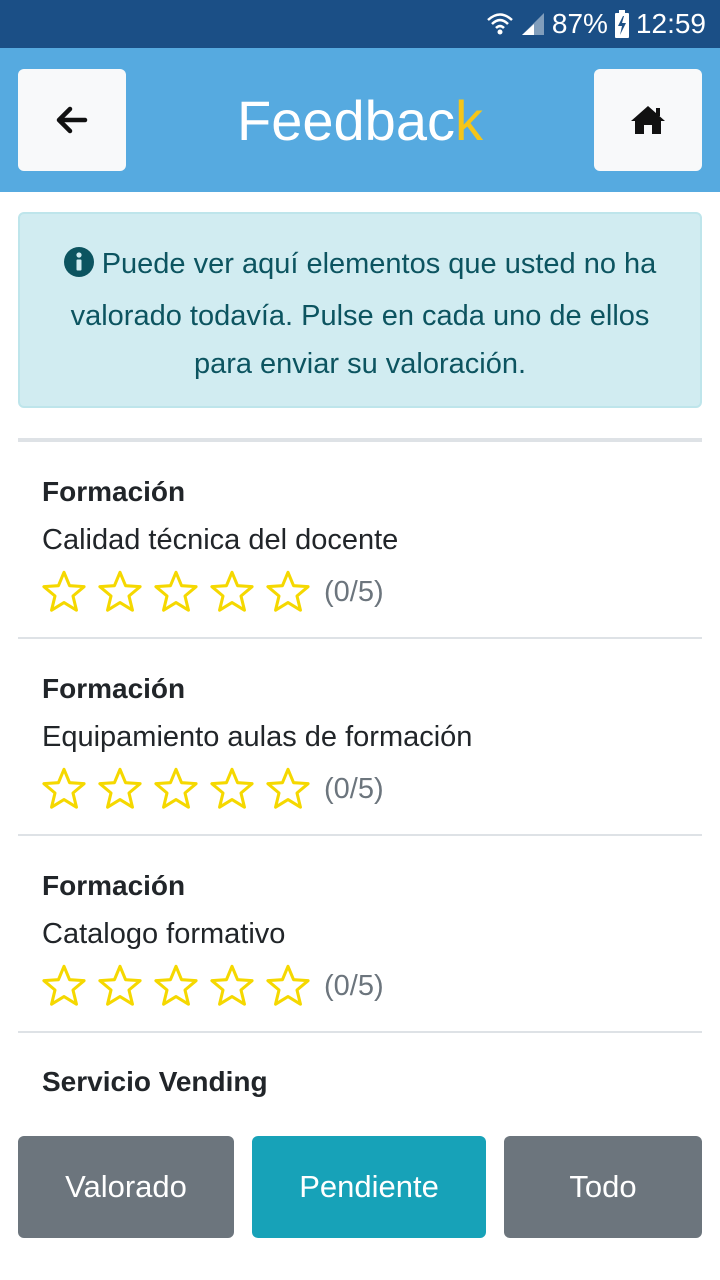 This screenshot has height=1280, width=720. What do you see at coordinates (622, 24) in the screenshot?
I see `battery-charging-icon` at bounding box center [622, 24].